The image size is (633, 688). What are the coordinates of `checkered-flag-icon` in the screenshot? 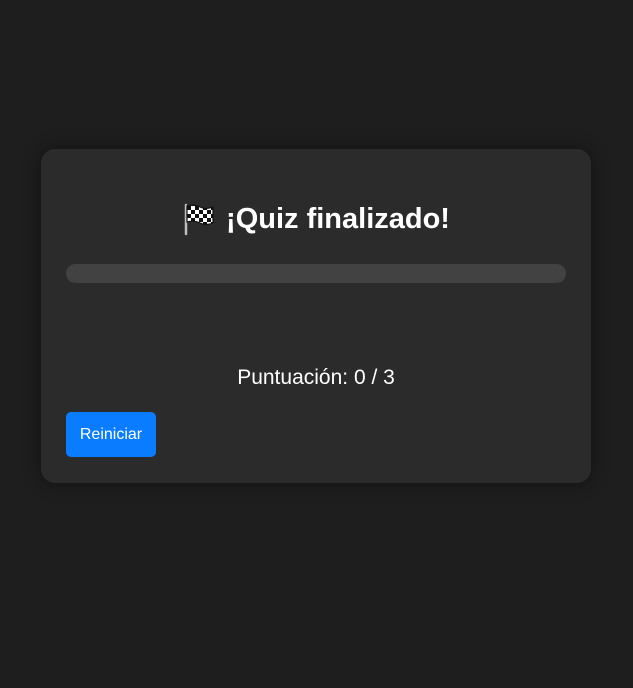 It's located at (199, 219).